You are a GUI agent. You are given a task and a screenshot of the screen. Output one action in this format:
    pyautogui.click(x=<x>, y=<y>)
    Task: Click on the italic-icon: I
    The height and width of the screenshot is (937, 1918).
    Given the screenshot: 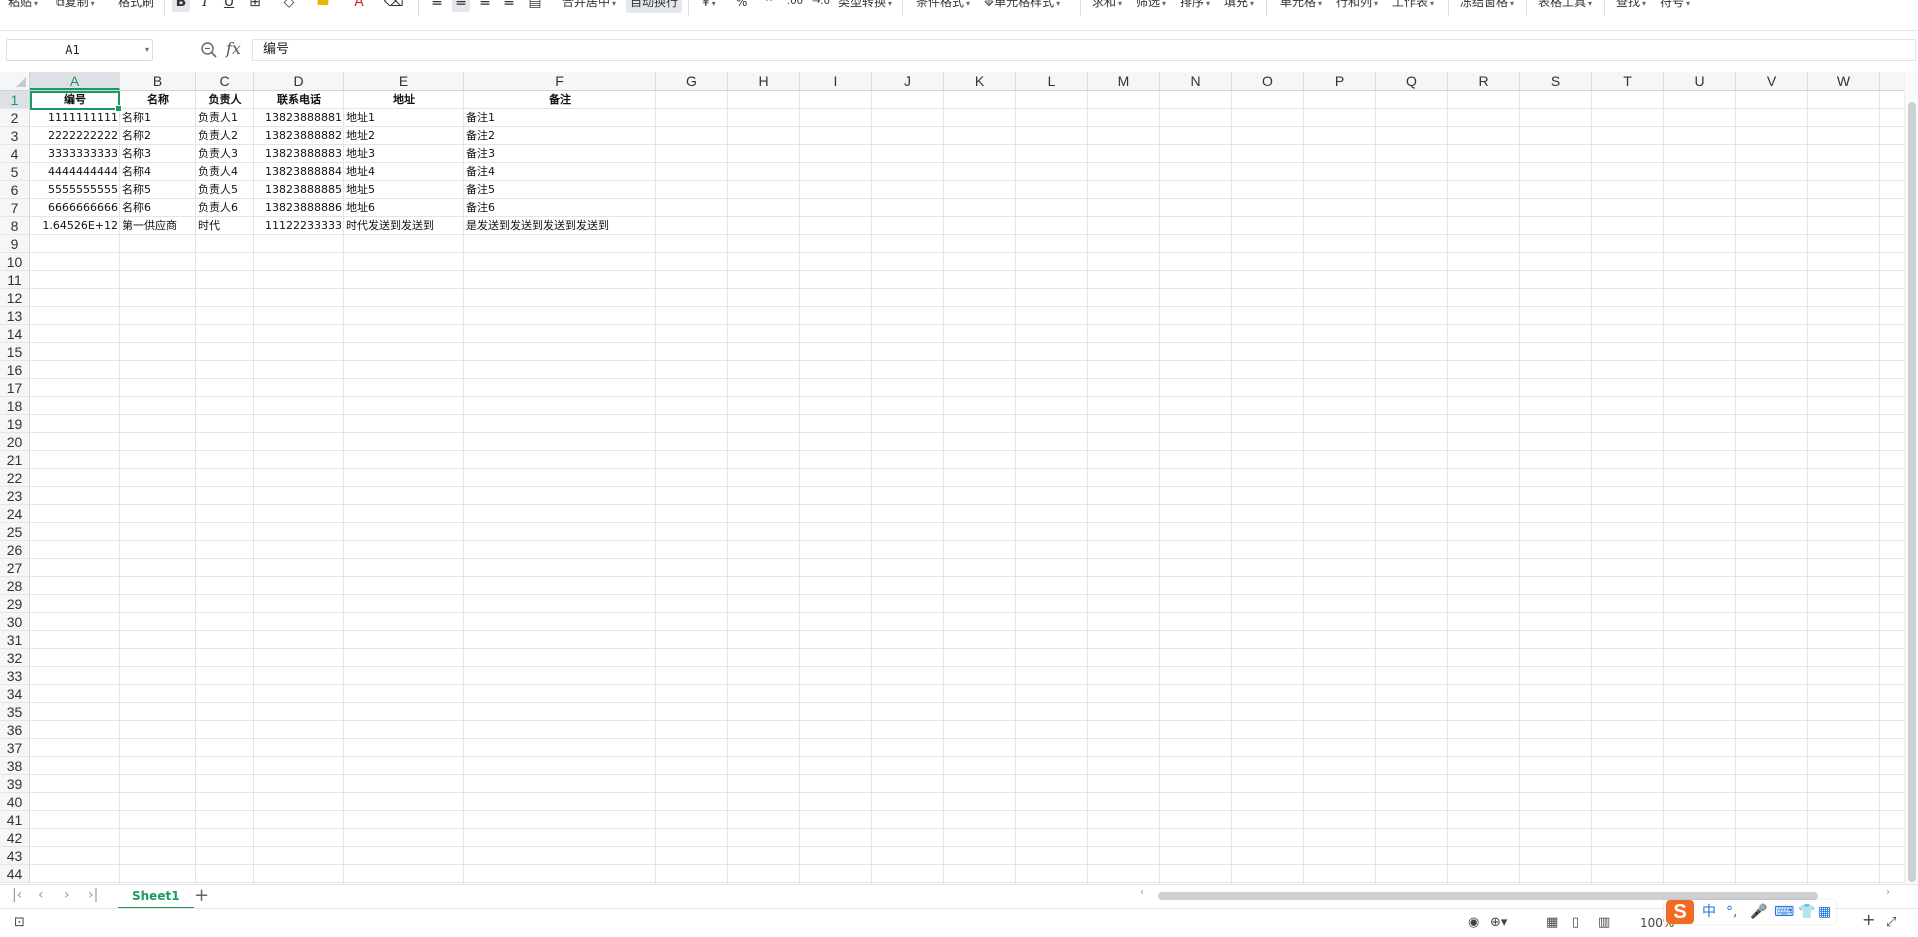 What is the action you would take?
    pyautogui.click(x=205, y=6)
    